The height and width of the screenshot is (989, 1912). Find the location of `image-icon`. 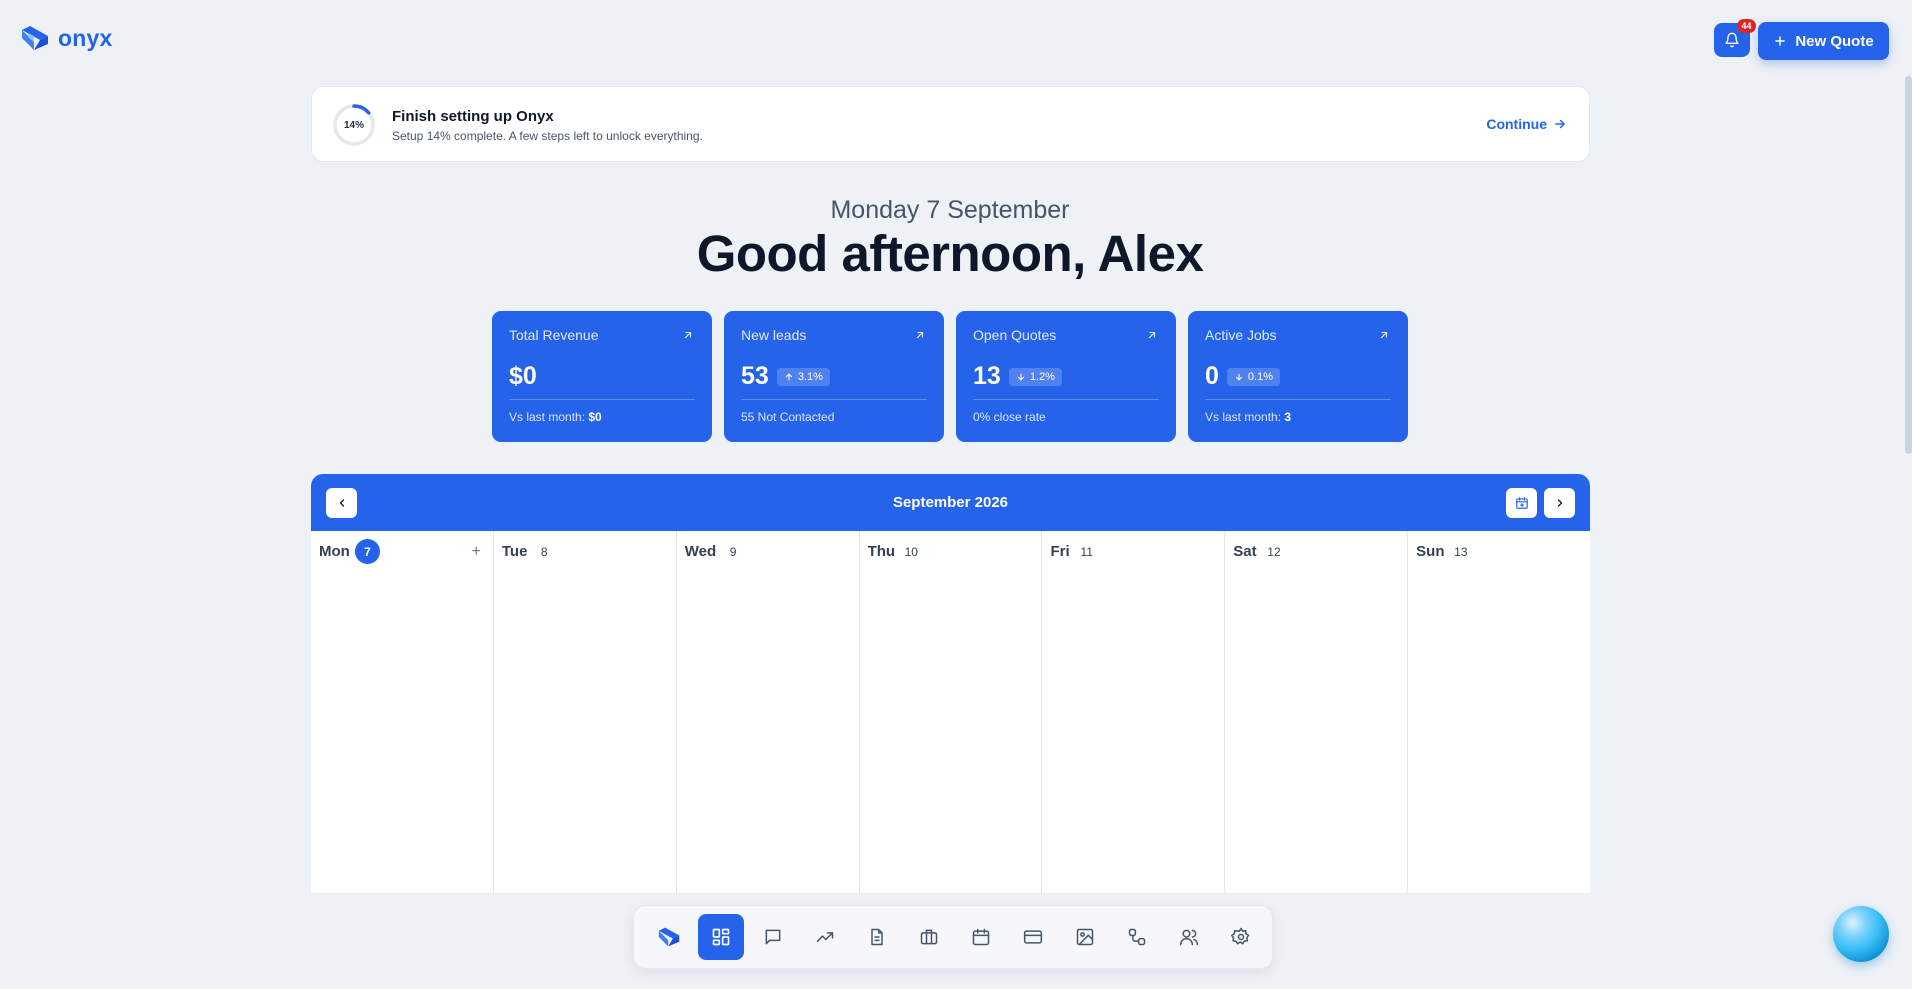

image-icon is located at coordinates (1085, 937).